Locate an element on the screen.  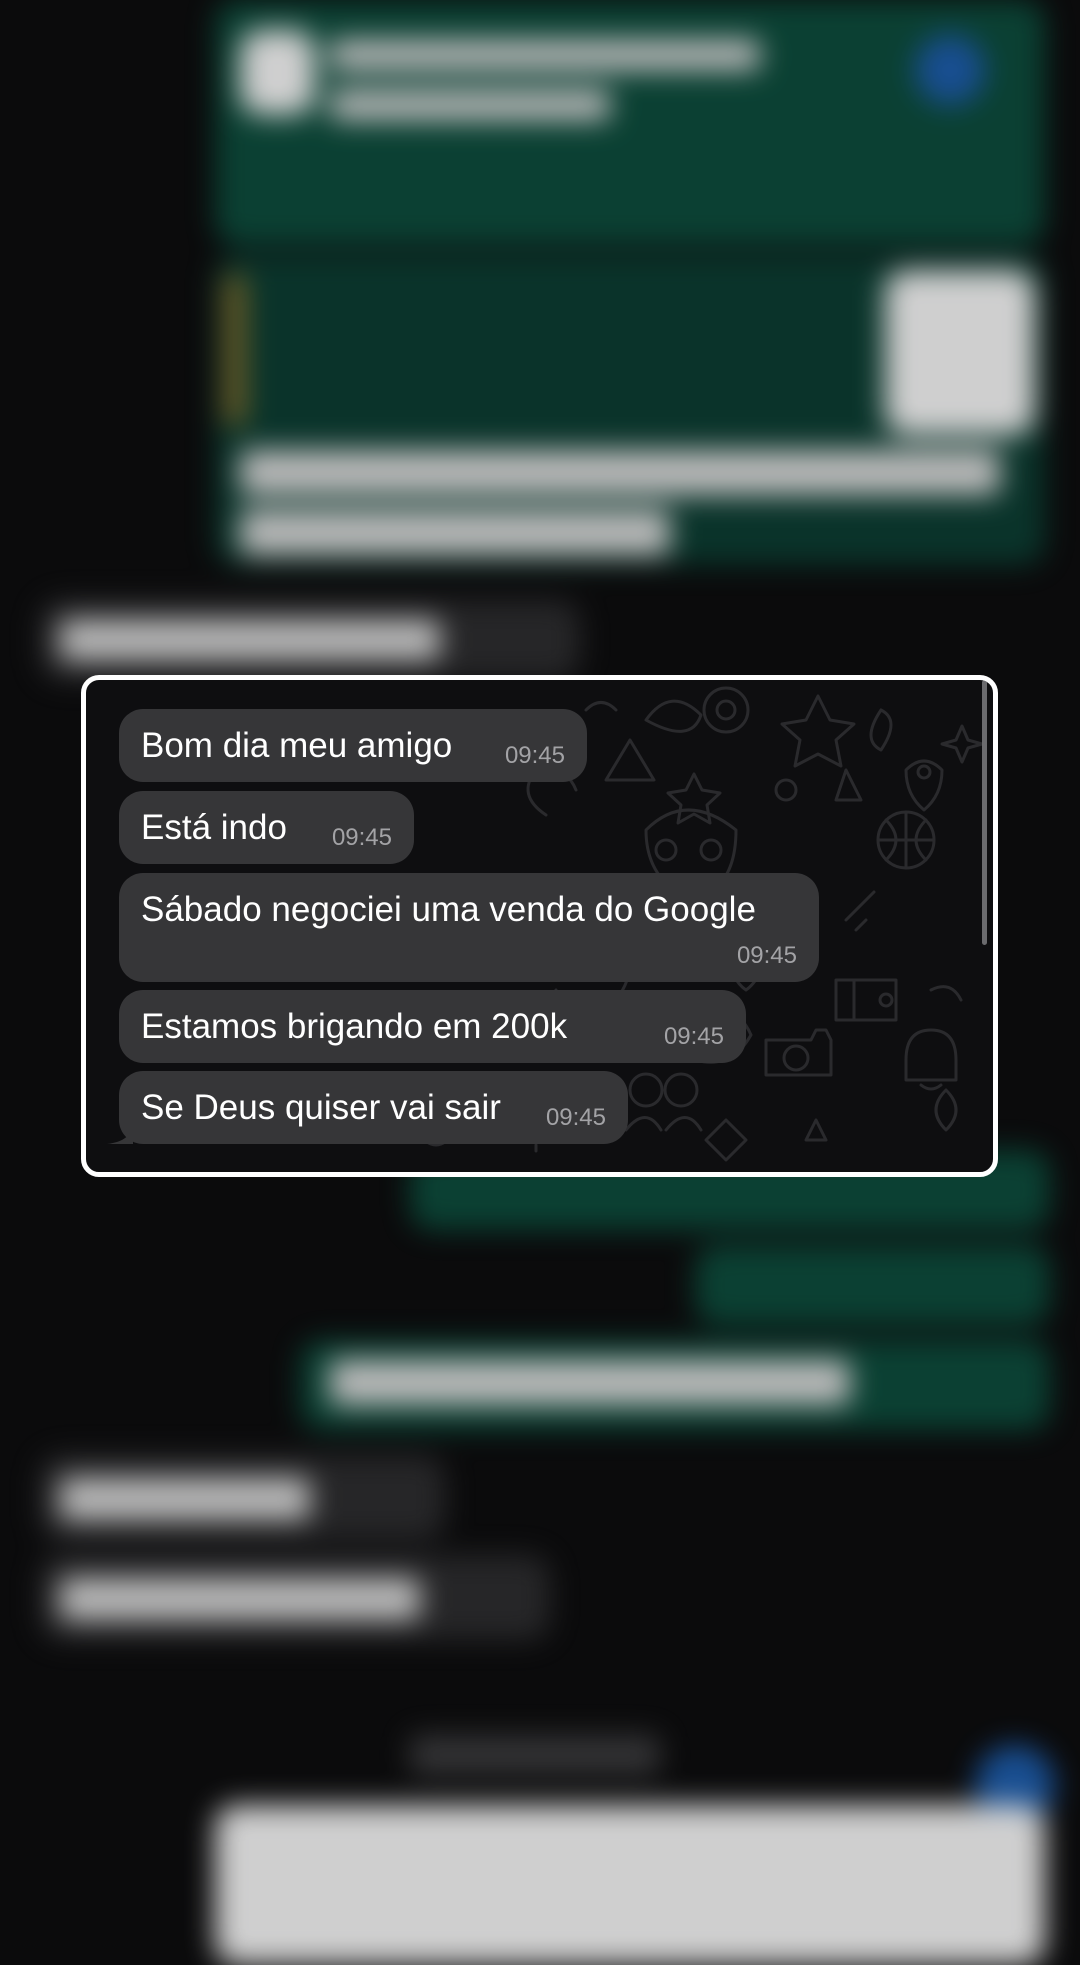
message-bubble: Estamos brigando em 200k 09:45 is located at coordinates (432, 1026).